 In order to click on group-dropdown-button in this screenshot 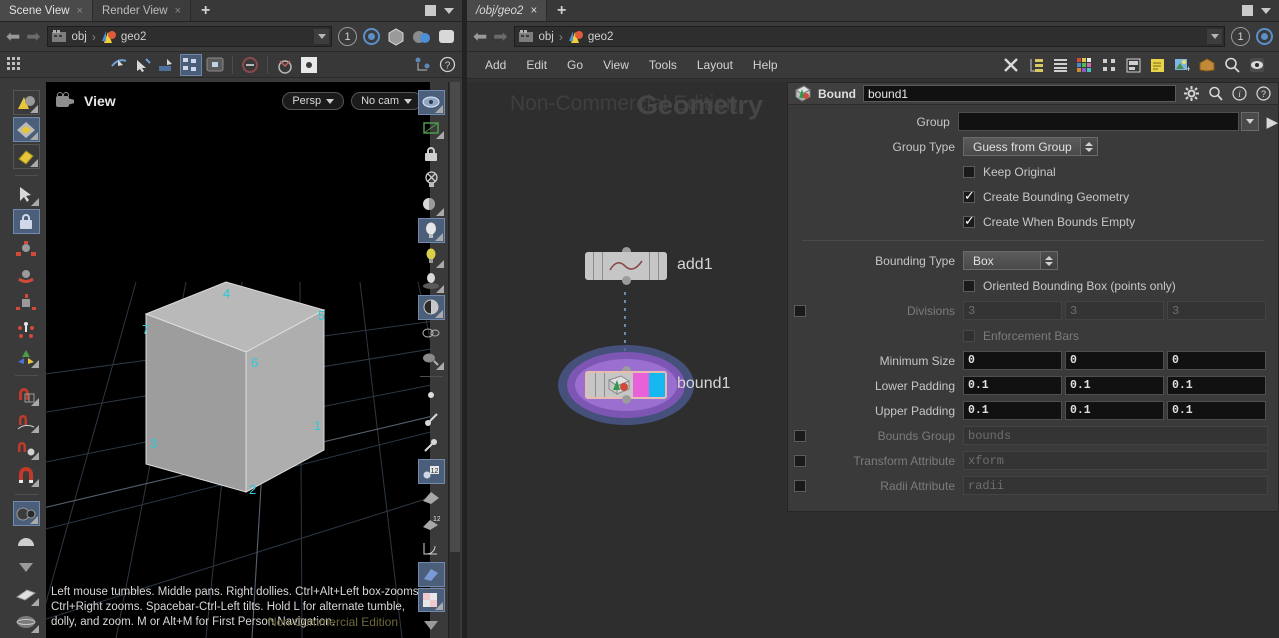, I will do `click(1250, 121)`.